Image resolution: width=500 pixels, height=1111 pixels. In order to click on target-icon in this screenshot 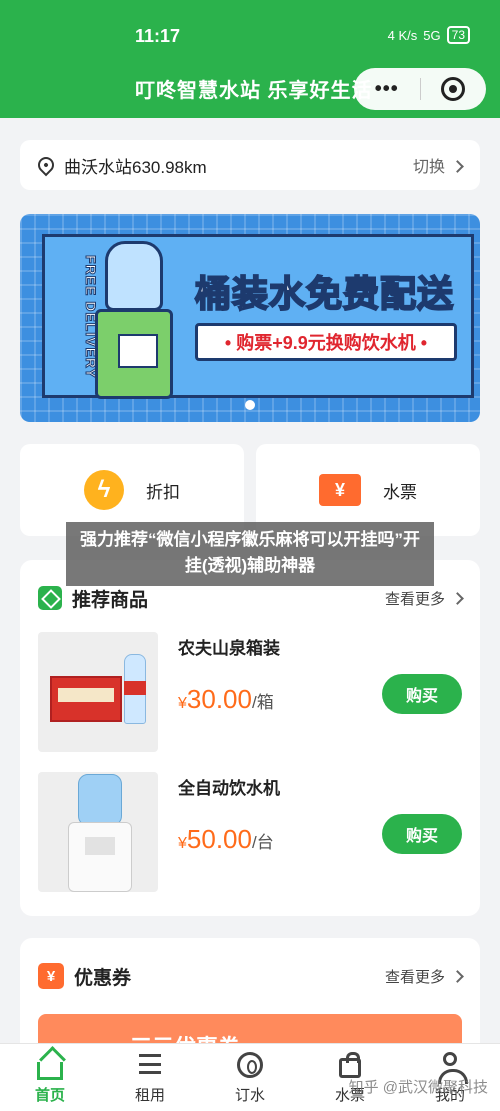, I will do `click(453, 89)`.